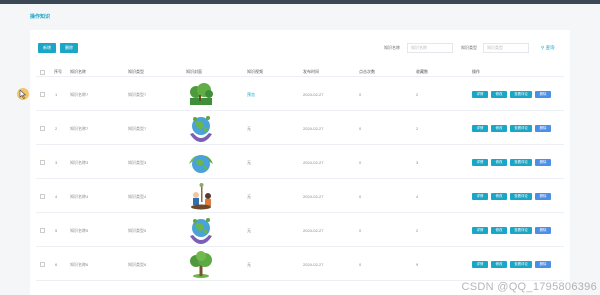  I want to click on watermark: CSDN @QQ_1795806396, so click(529, 287).